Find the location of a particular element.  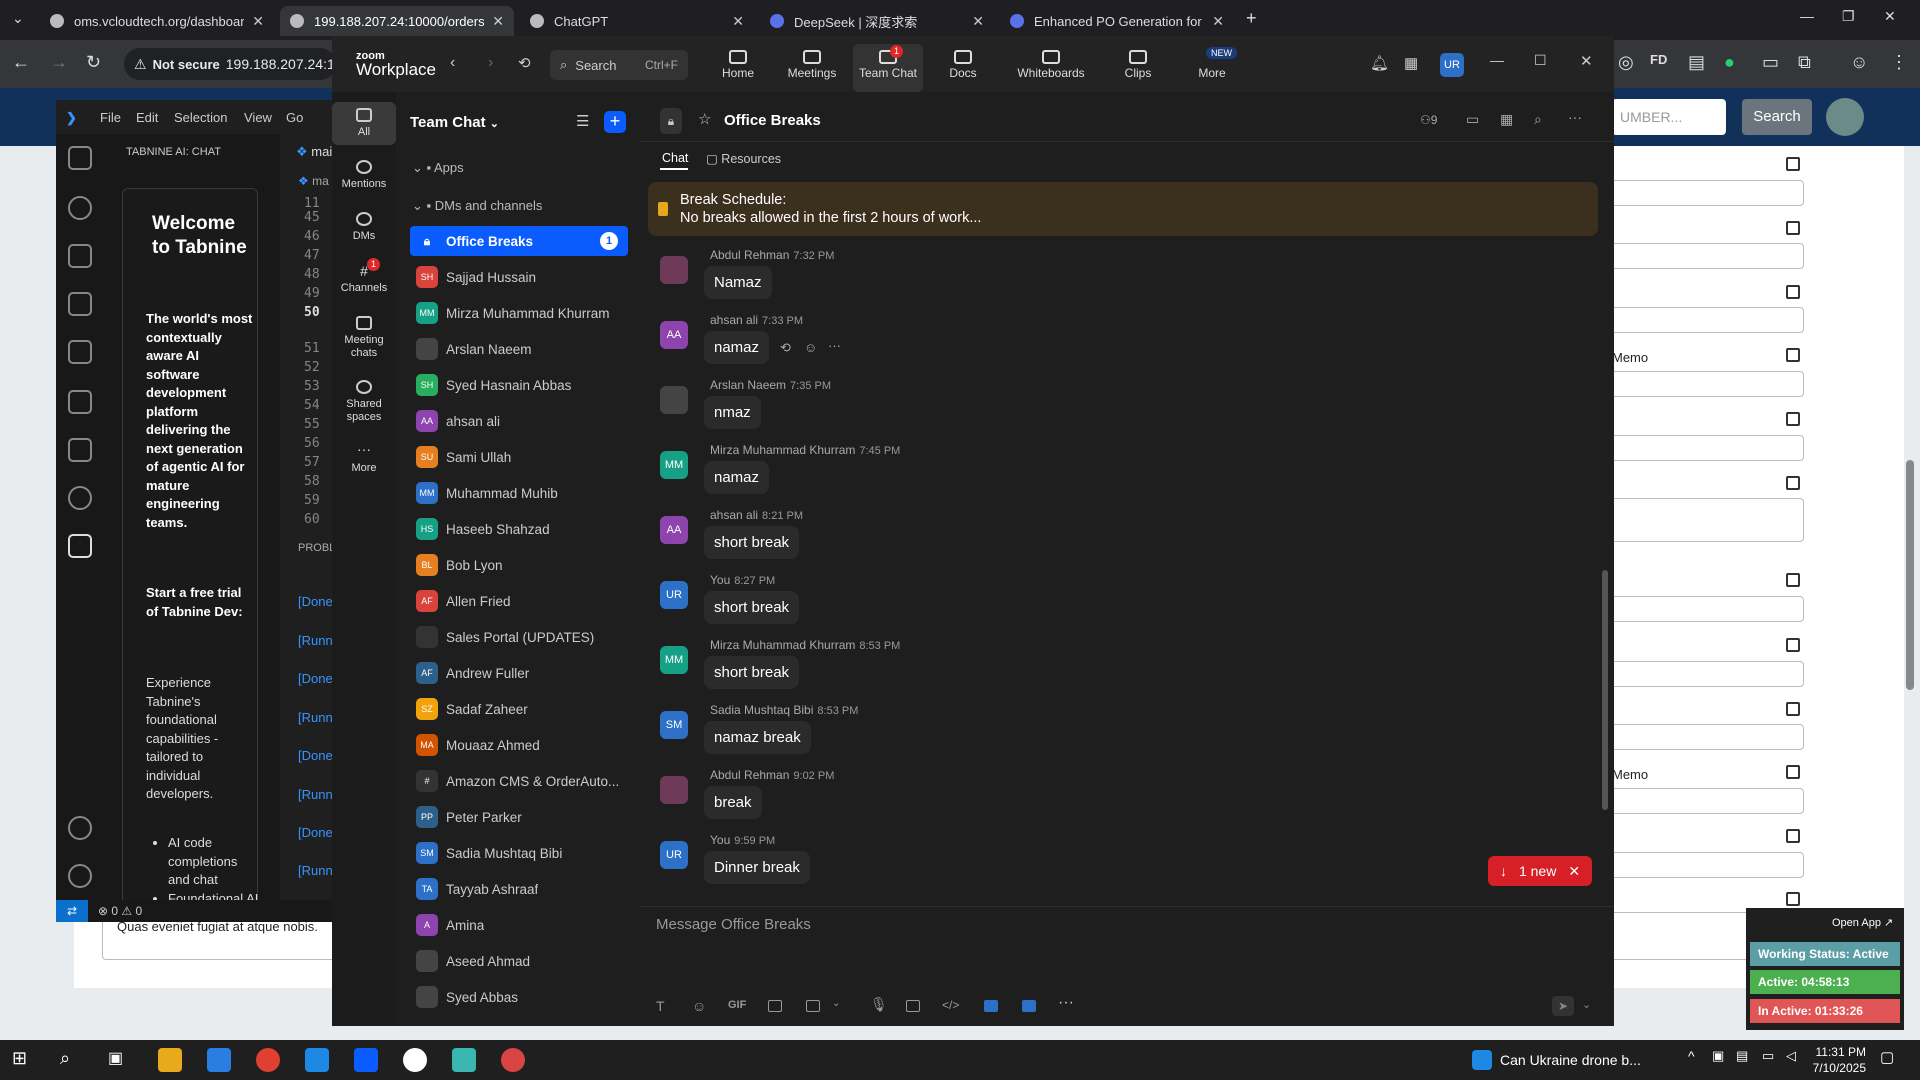

task-view-icon: ▣ is located at coordinates (115, 1058).